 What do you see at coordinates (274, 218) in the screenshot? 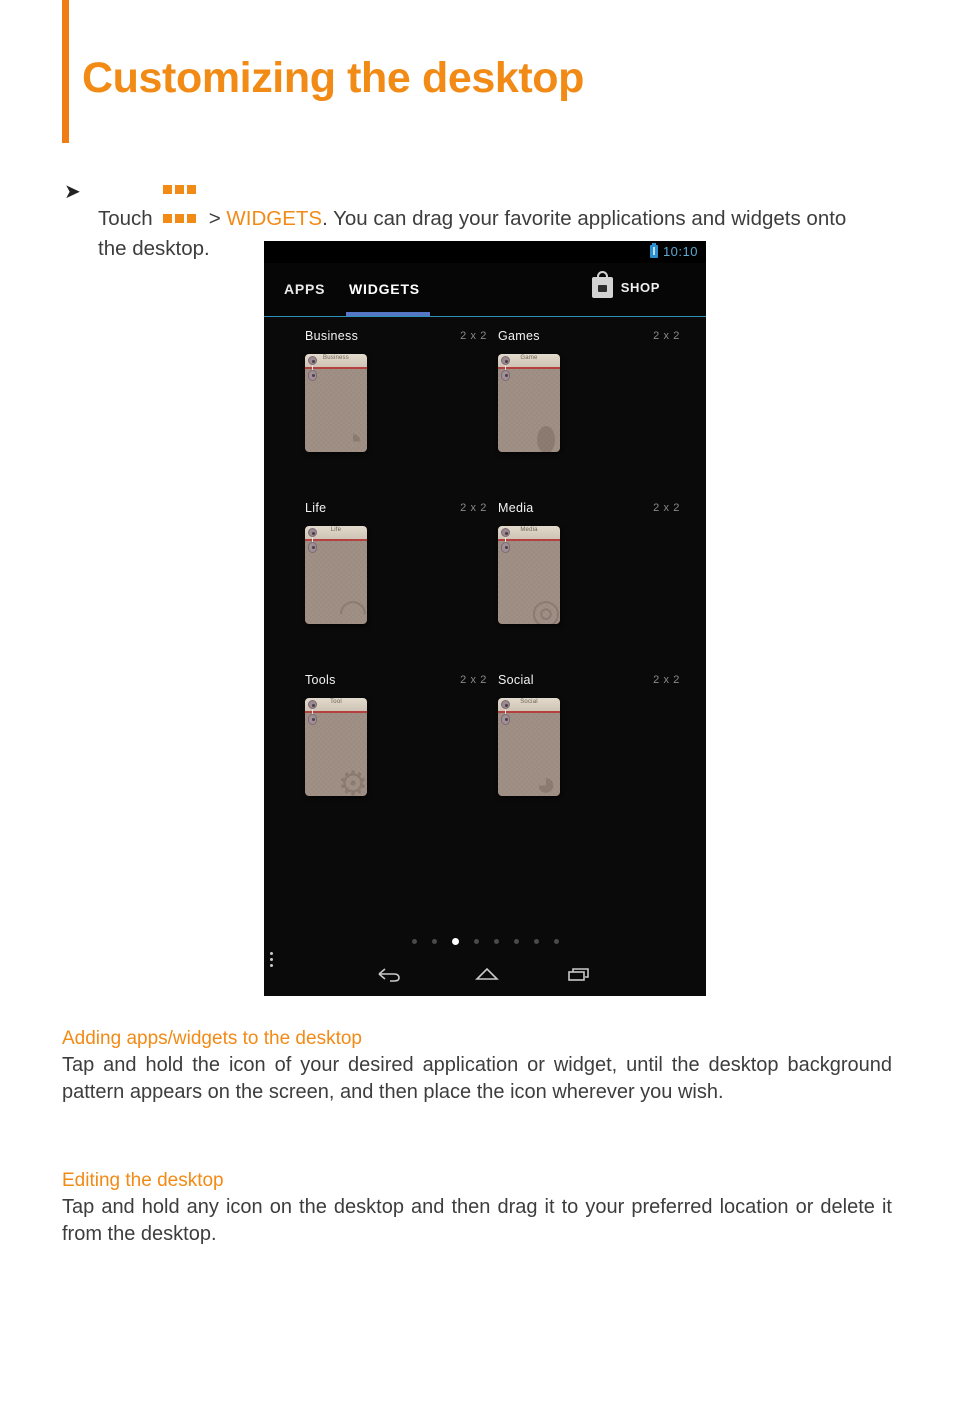
I see `instruction-target-widgets: WIDGETS` at bounding box center [274, 218].